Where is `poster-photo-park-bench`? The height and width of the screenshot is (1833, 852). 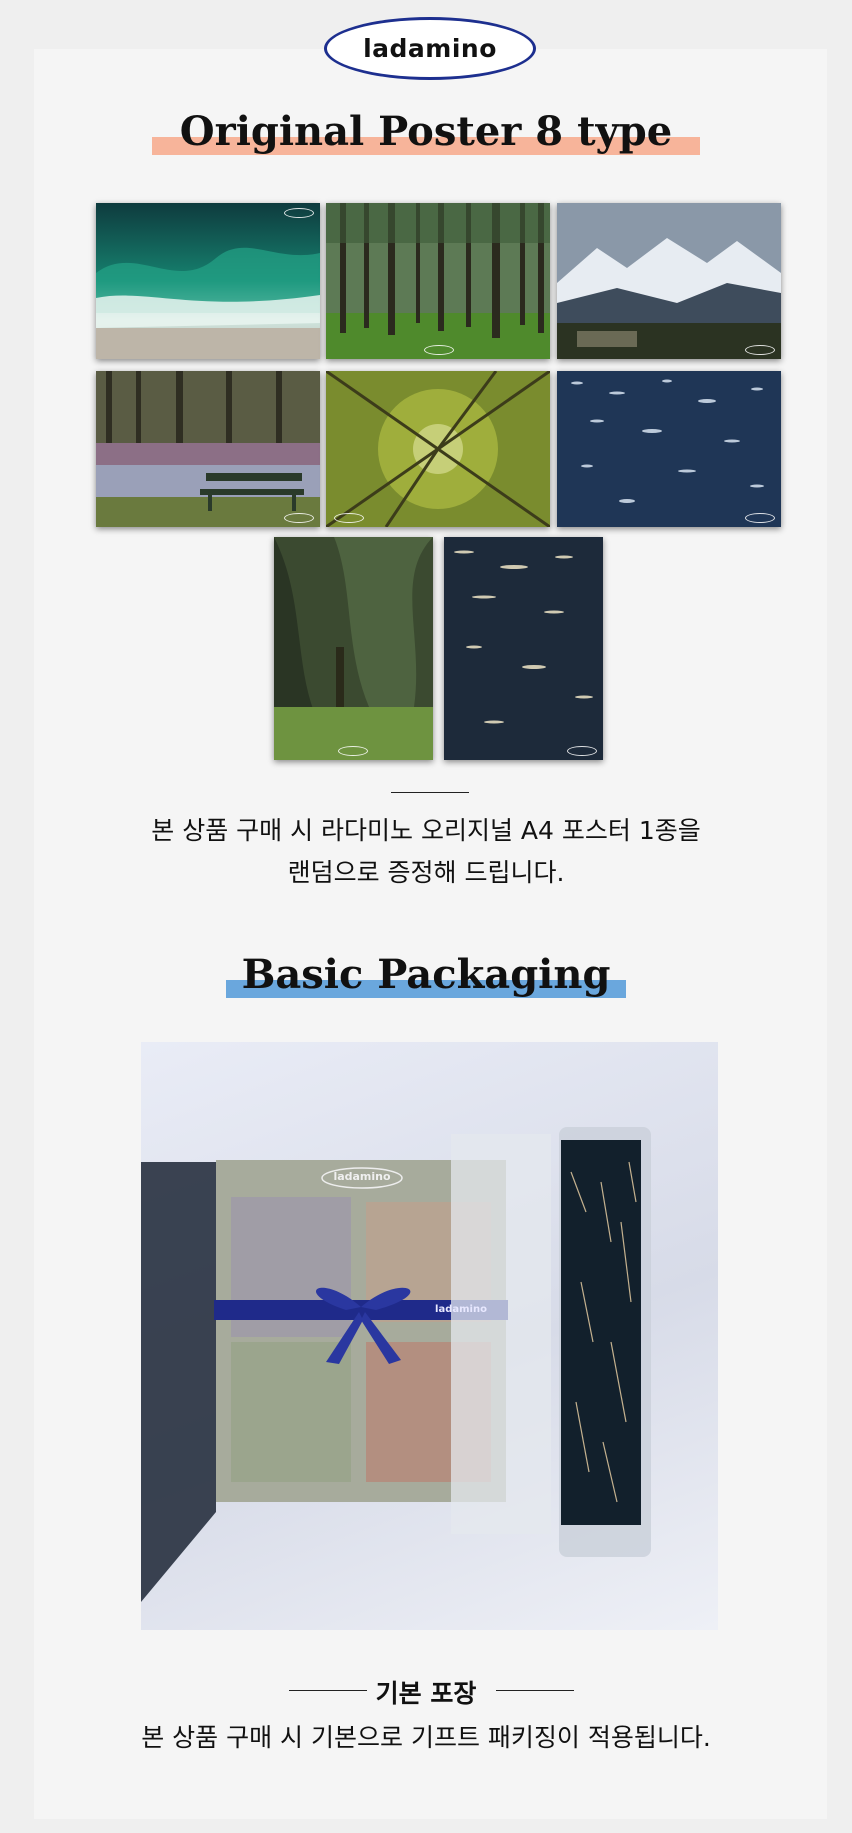 poster-photo-park-bench is located at coordinates (208, 449).